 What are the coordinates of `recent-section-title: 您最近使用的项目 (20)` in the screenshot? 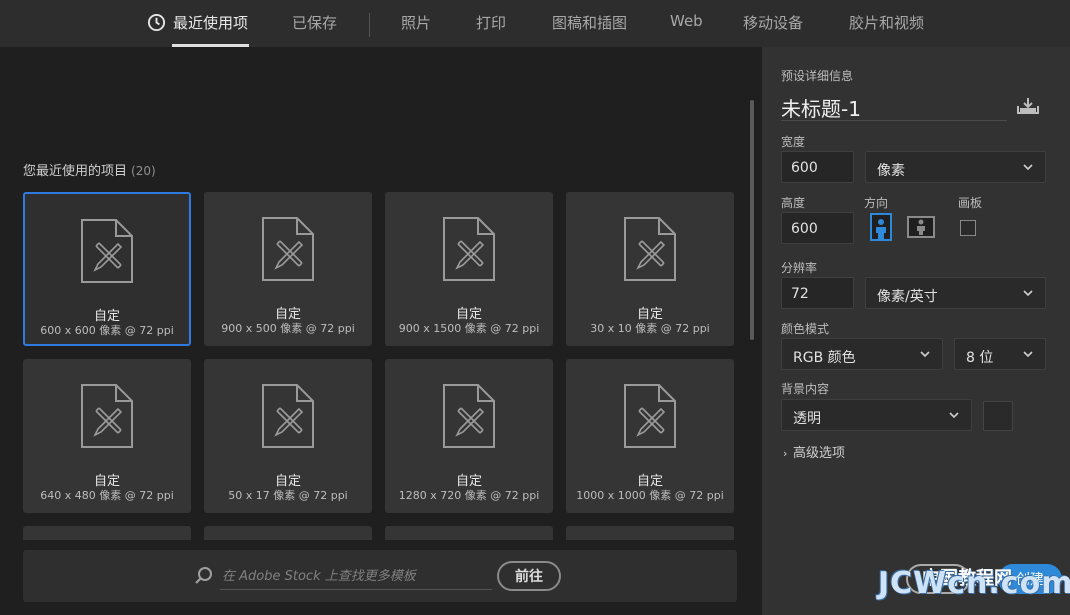 It's located at (89, 169).